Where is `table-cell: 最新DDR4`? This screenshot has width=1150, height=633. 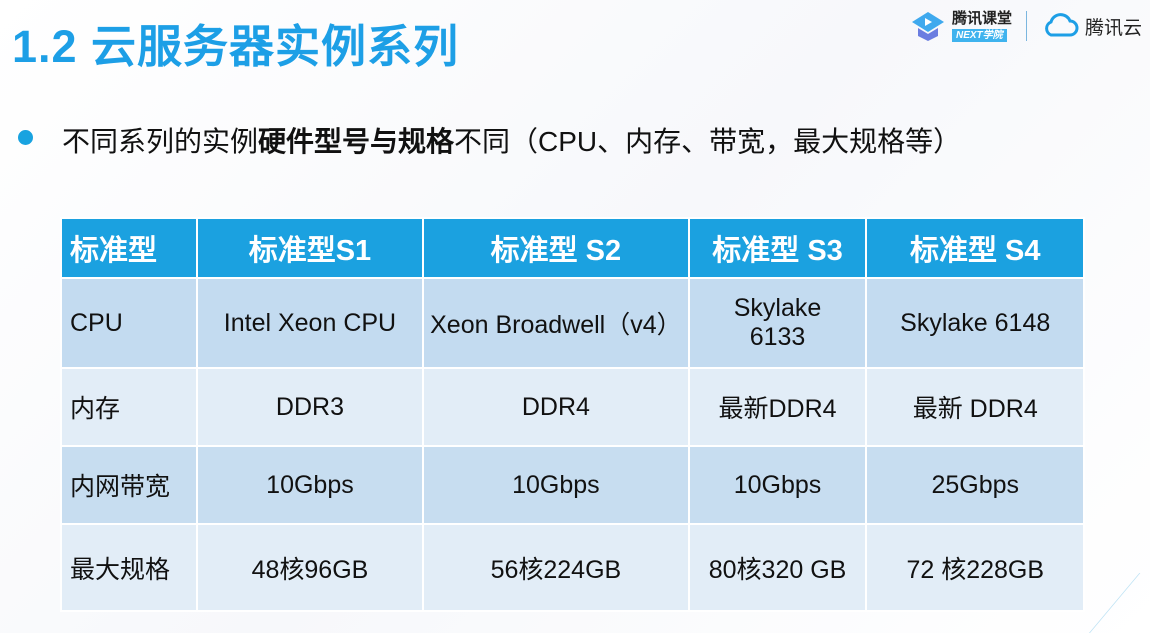 table-cell: 最新DDR4 is located at coordinates (777, 407).